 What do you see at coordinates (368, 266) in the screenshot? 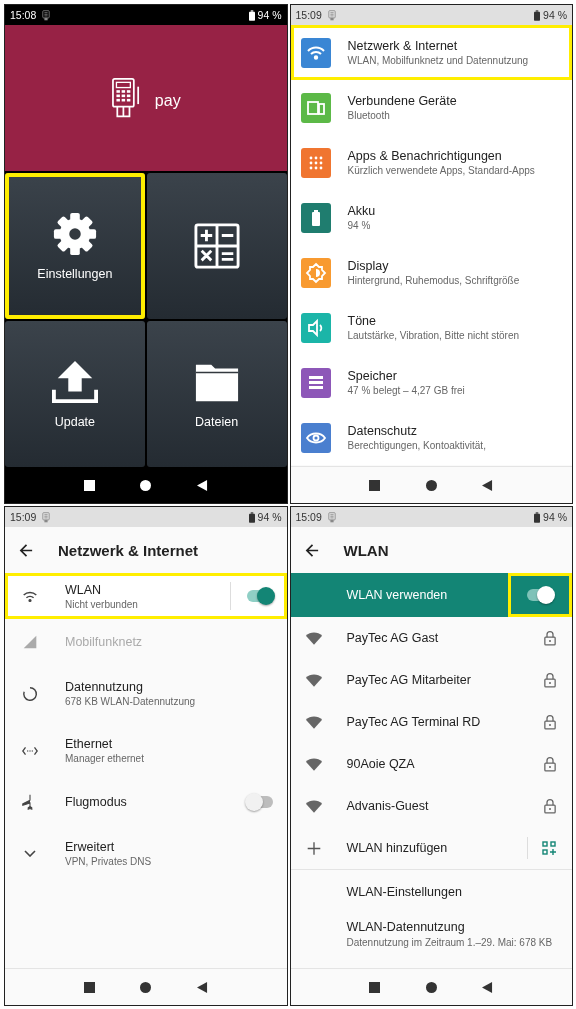
I see `item-title: Display` at bounding box center [368, 266].